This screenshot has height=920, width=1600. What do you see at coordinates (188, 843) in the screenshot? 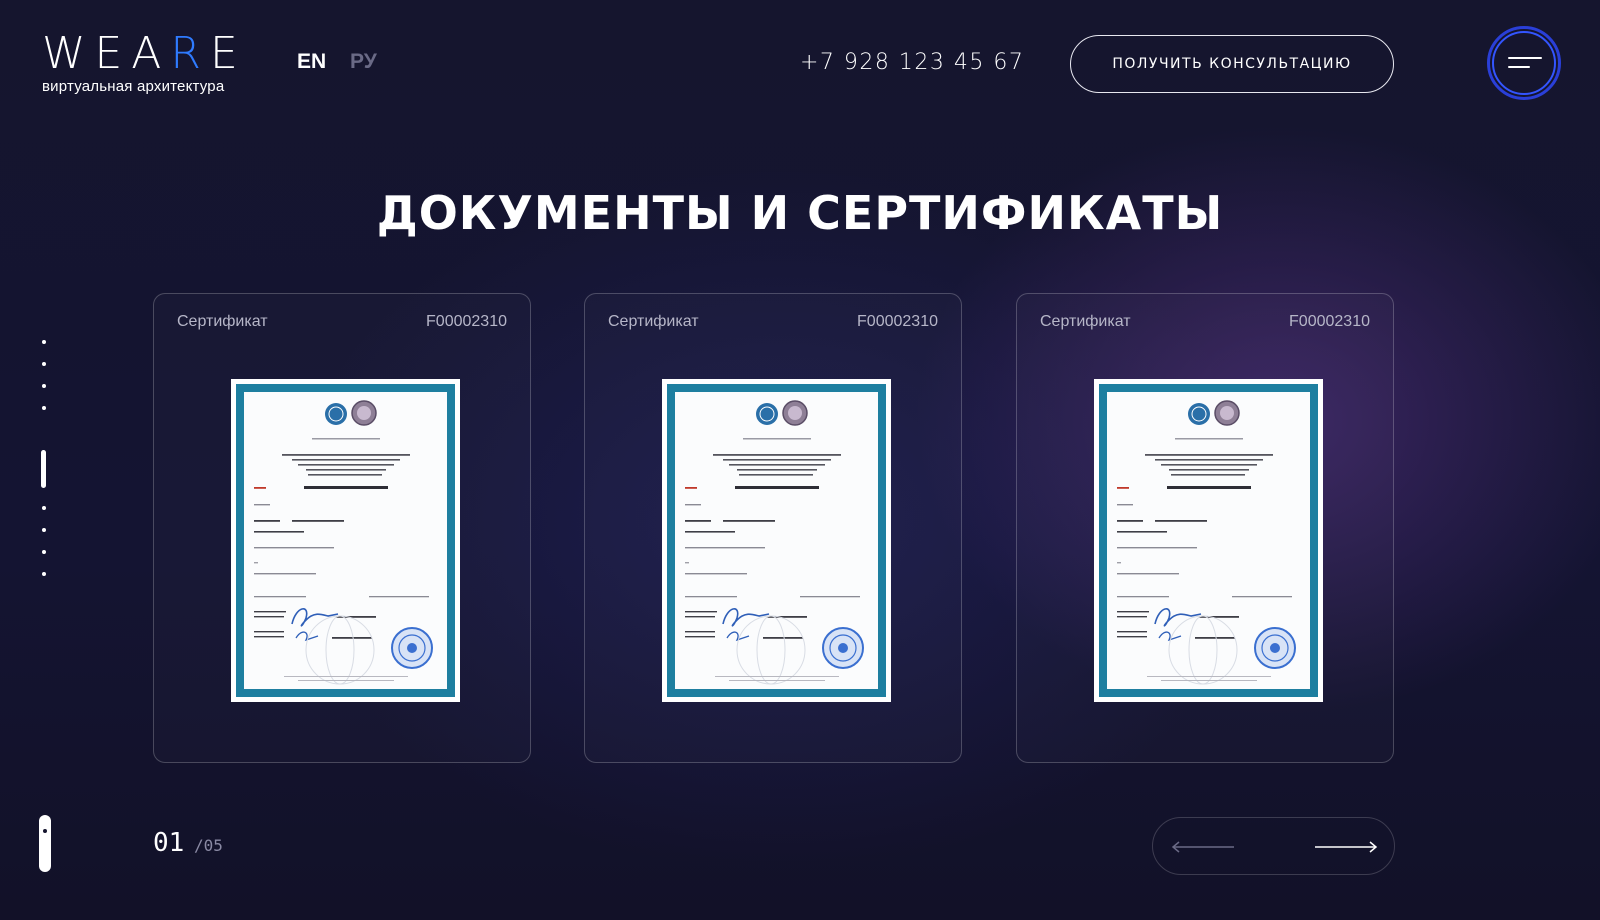
I see `slide-counter: 01 /05` at bounding box center [188, 843].